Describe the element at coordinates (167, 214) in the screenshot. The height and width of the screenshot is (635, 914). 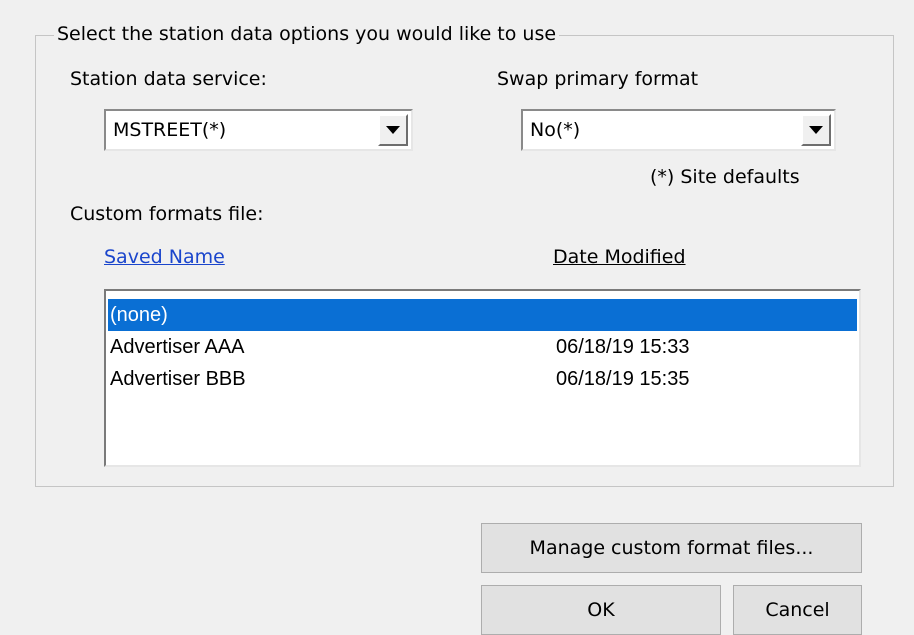
I see `custom-formats-label: Custom formats file:` at that location.